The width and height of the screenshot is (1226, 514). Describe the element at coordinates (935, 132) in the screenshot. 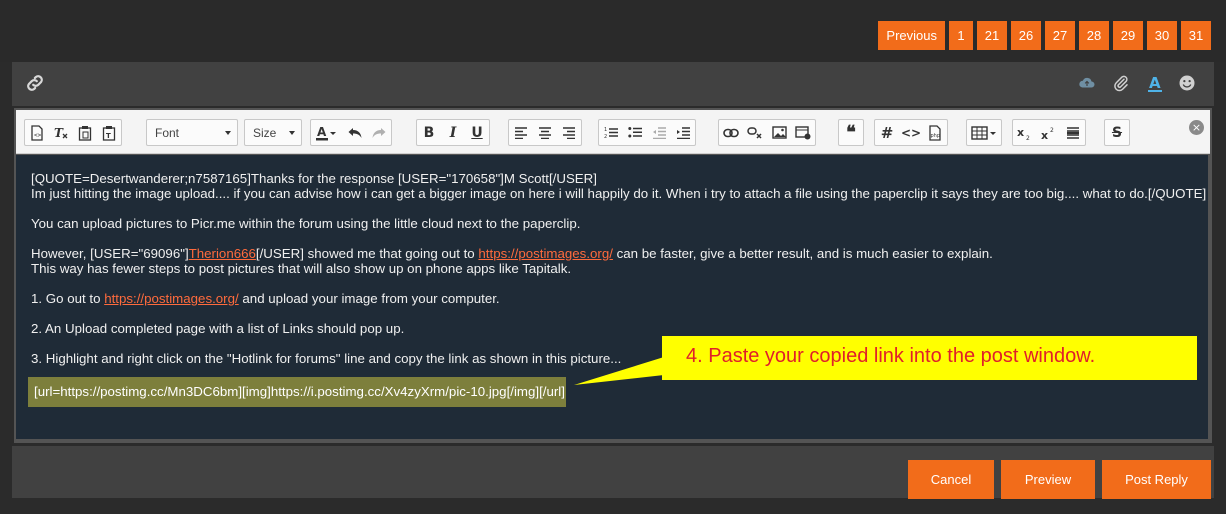

I see `php-icon: php` at that location.